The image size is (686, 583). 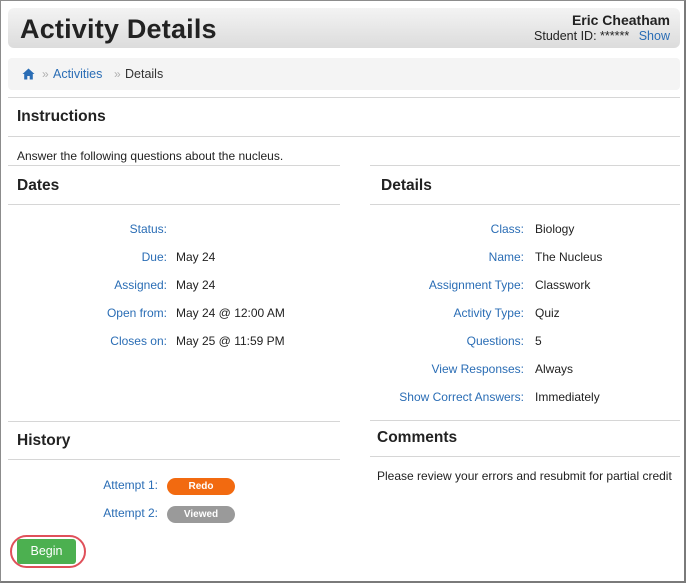 What do you see at coordinates (555, 229) in the screenshot?
I see `details-class-value: Biology` at bounding box center [555, 229].